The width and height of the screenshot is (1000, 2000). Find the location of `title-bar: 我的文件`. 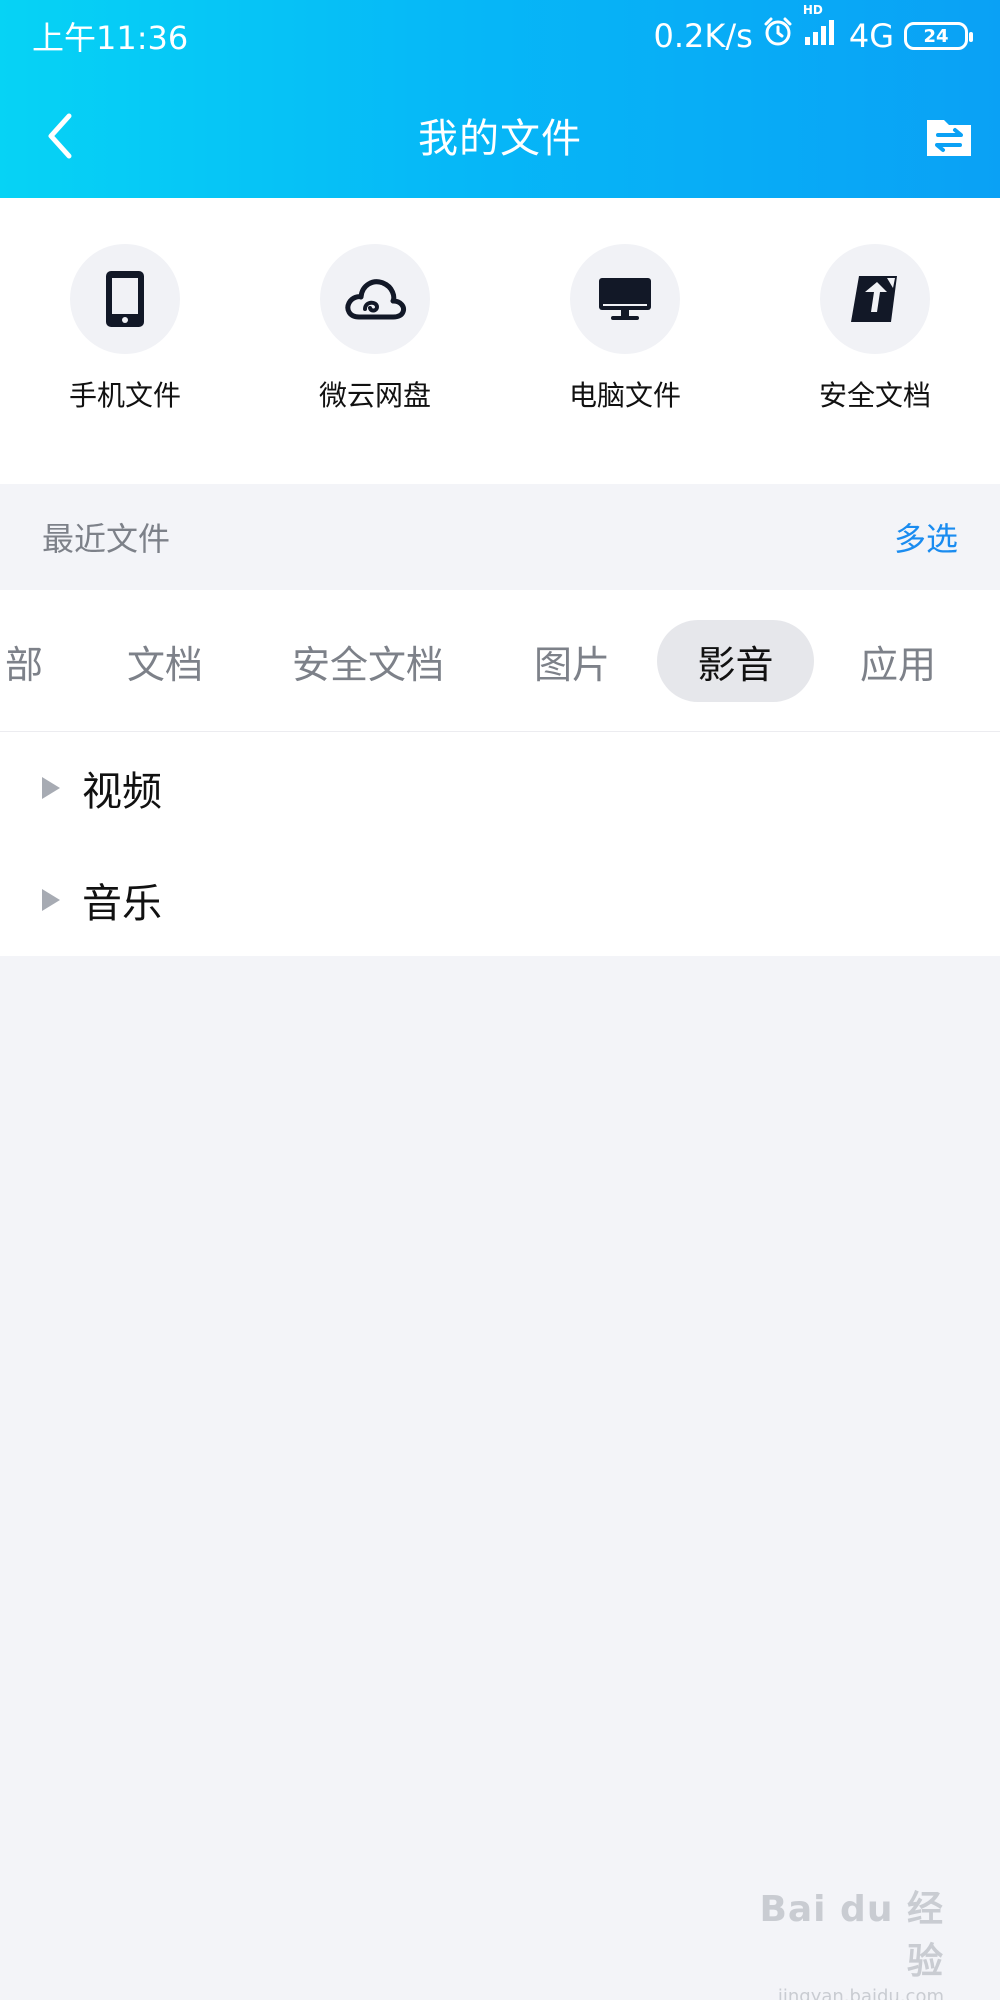

title-bar: 我的文件 is located at coordinates (500, 135).